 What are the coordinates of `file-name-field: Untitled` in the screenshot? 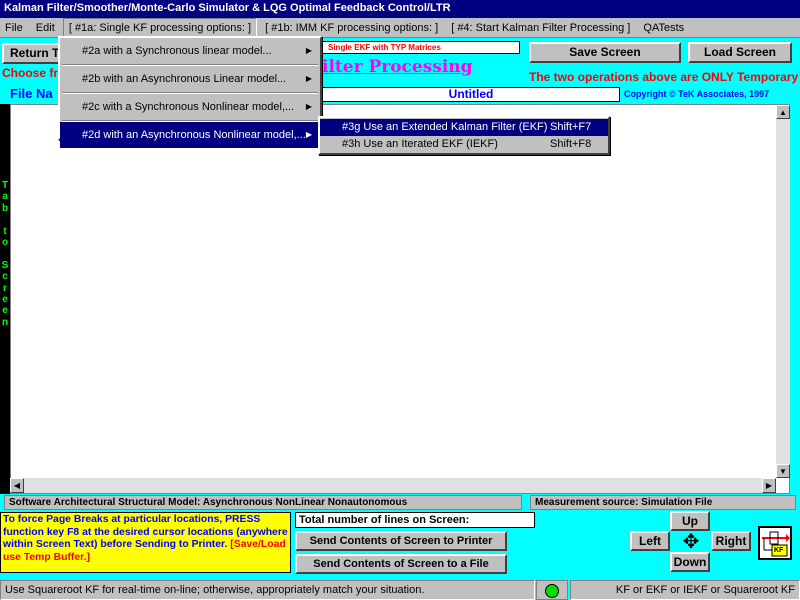 It's located at (471, 94).